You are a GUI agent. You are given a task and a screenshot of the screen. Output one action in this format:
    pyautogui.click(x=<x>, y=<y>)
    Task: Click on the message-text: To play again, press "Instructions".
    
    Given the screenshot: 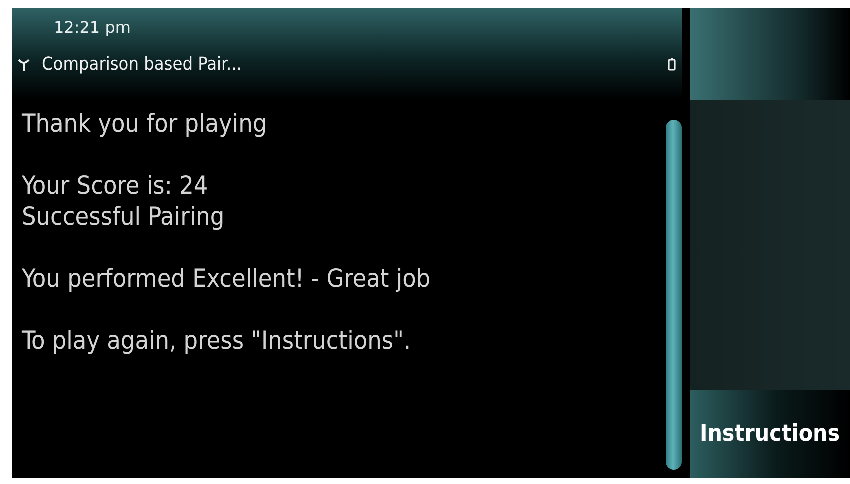 What is the action you would take?
    pyautogui.click(x=217, y=340)
    